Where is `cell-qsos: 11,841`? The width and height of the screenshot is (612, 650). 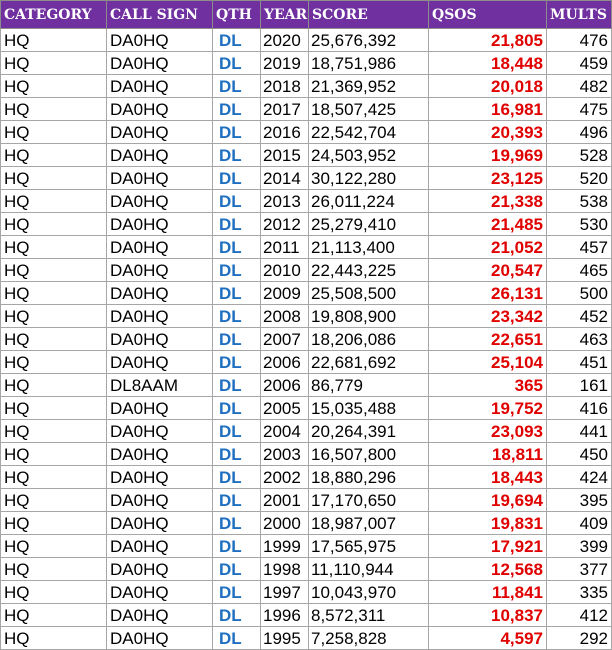 cell-qsos: 11,841 is located at coordinates (487, 592).